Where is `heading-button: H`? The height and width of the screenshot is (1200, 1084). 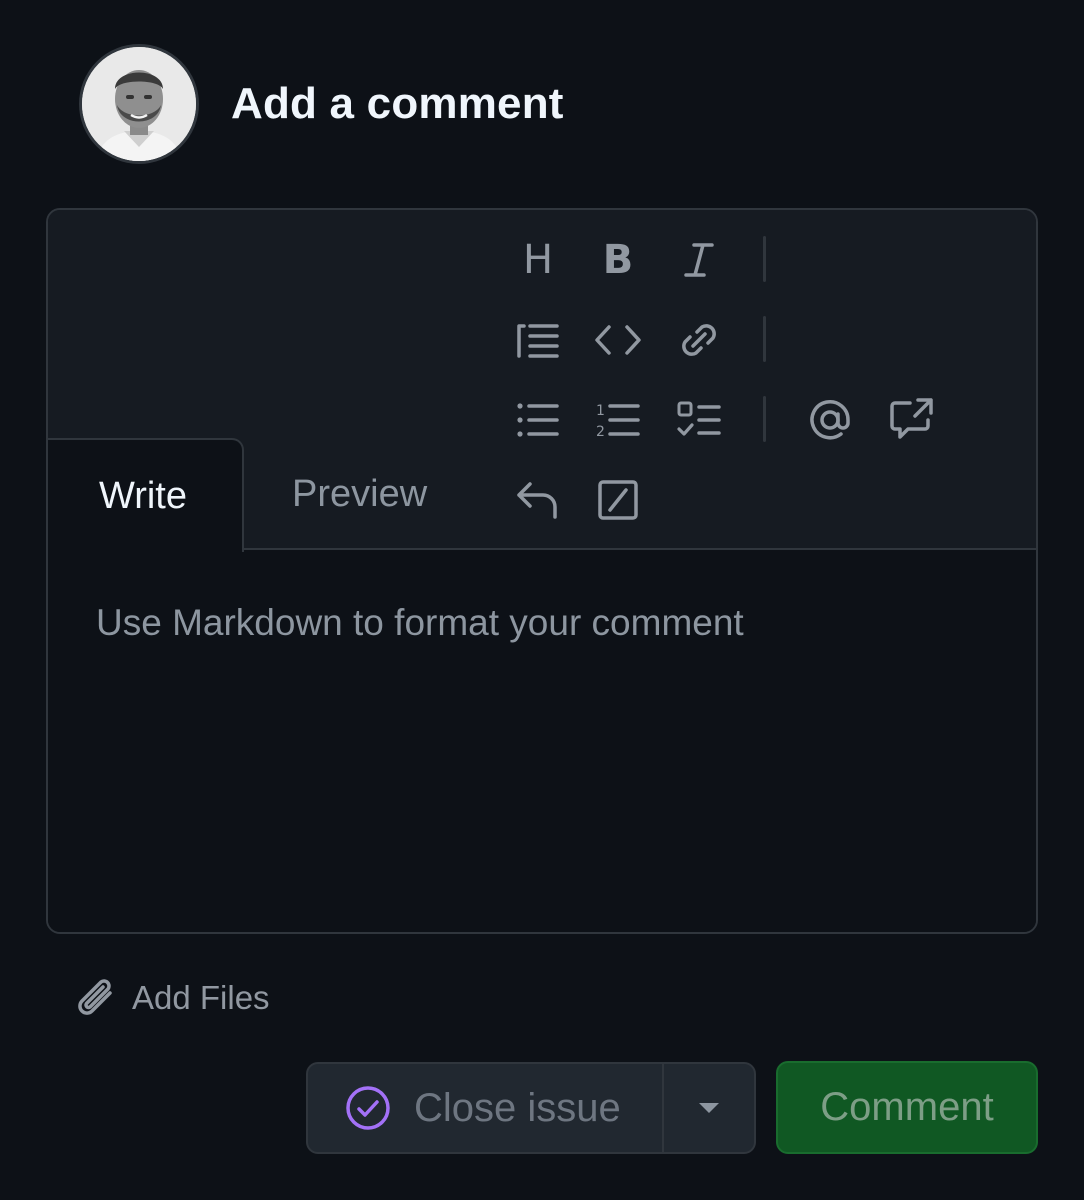 heading-button: H is located at coordinates (538, 260).